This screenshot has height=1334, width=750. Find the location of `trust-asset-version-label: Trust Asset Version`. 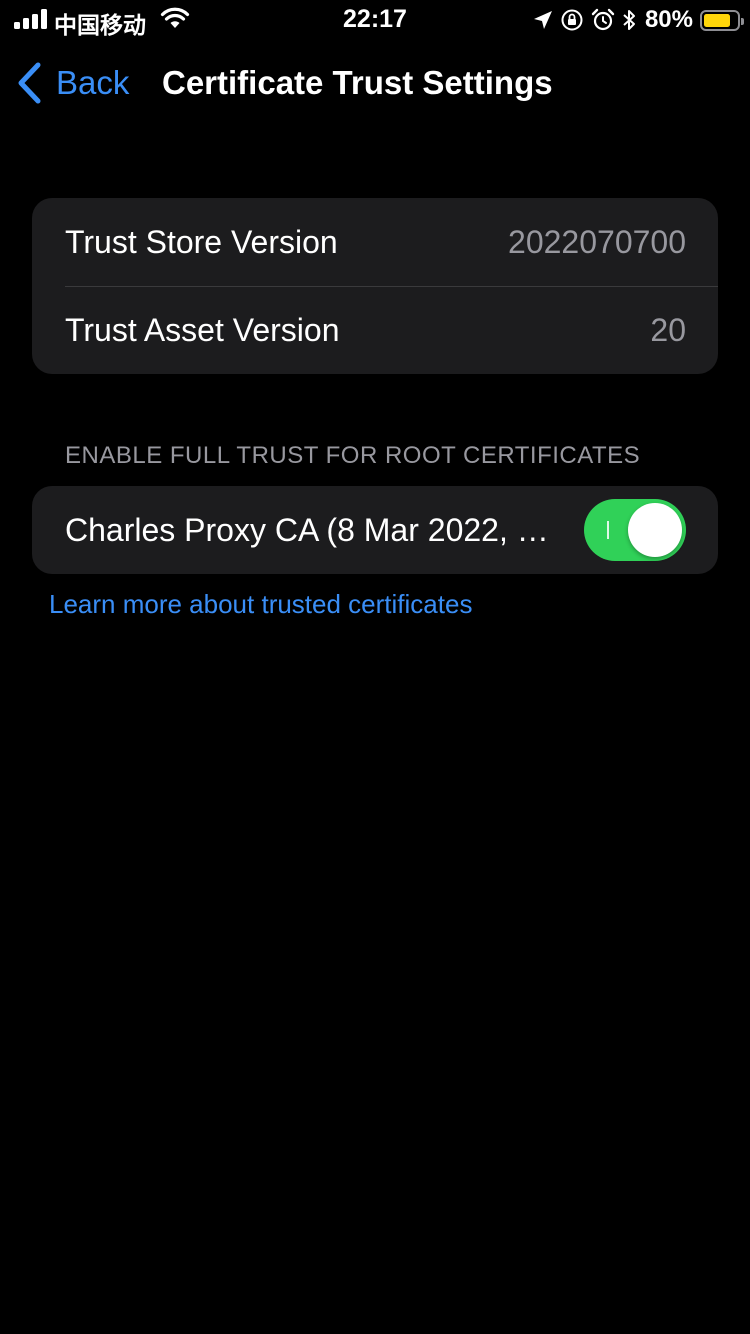

trust-asset-version-label: Trust Asset Version is located at coordinates (202, 329).